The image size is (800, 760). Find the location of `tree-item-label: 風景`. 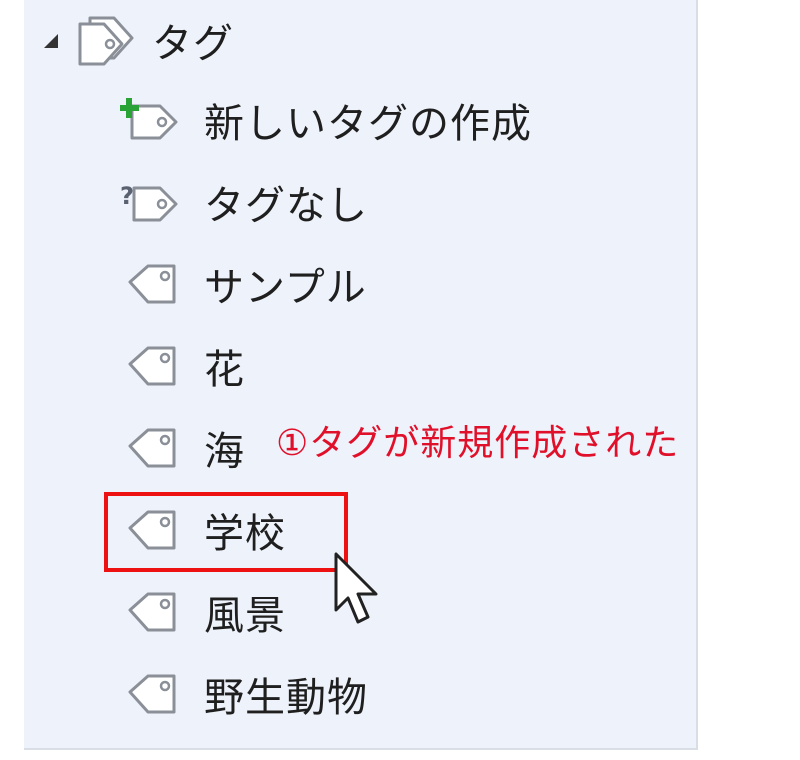

tree-item-label: 風景 is located at coordinates (245, 616).